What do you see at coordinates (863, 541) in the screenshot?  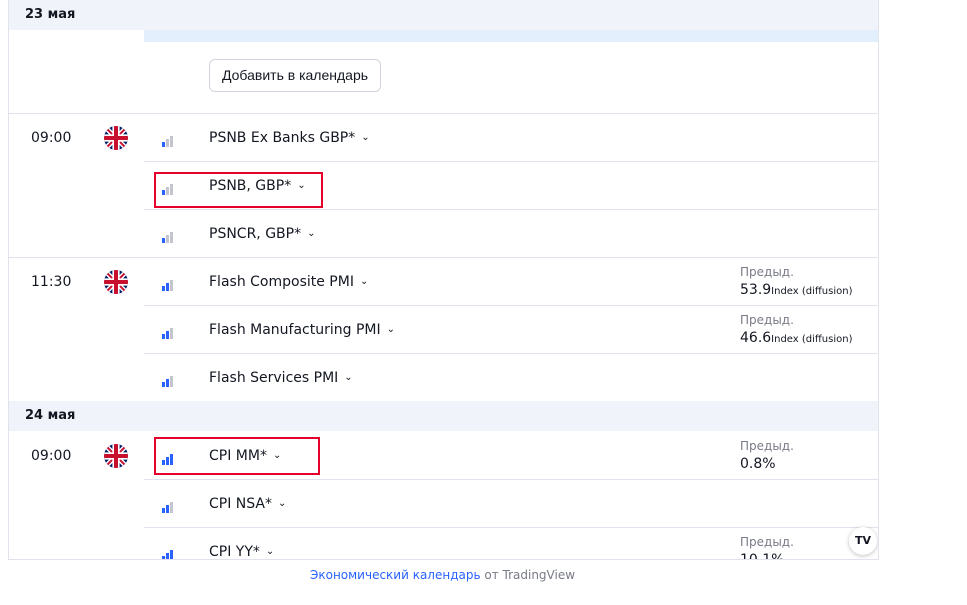 I see `tradingview-logo-icon: TV` at bounding box center [863, 541].